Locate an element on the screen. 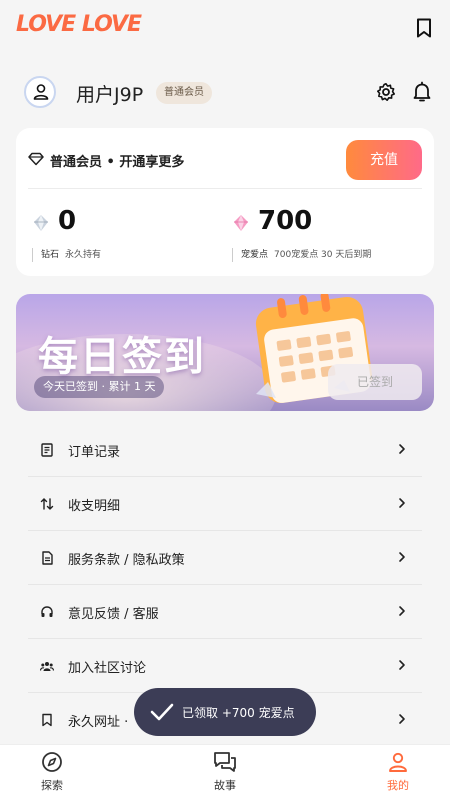  gear-icon is located at coordinates (386, 92).